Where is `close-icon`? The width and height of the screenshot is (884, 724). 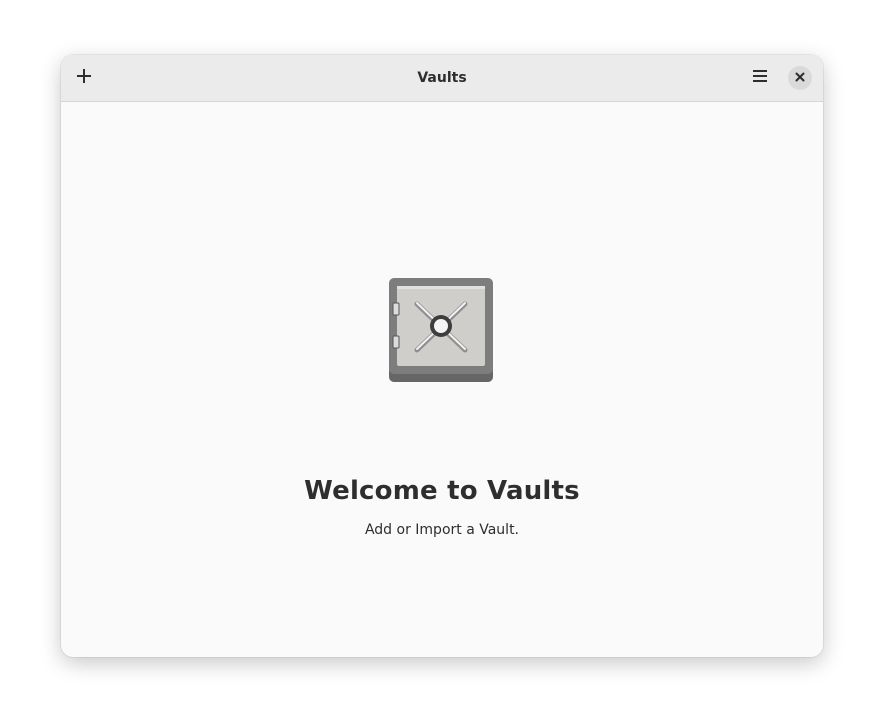 close-icon is located at coordinates (800, 78).